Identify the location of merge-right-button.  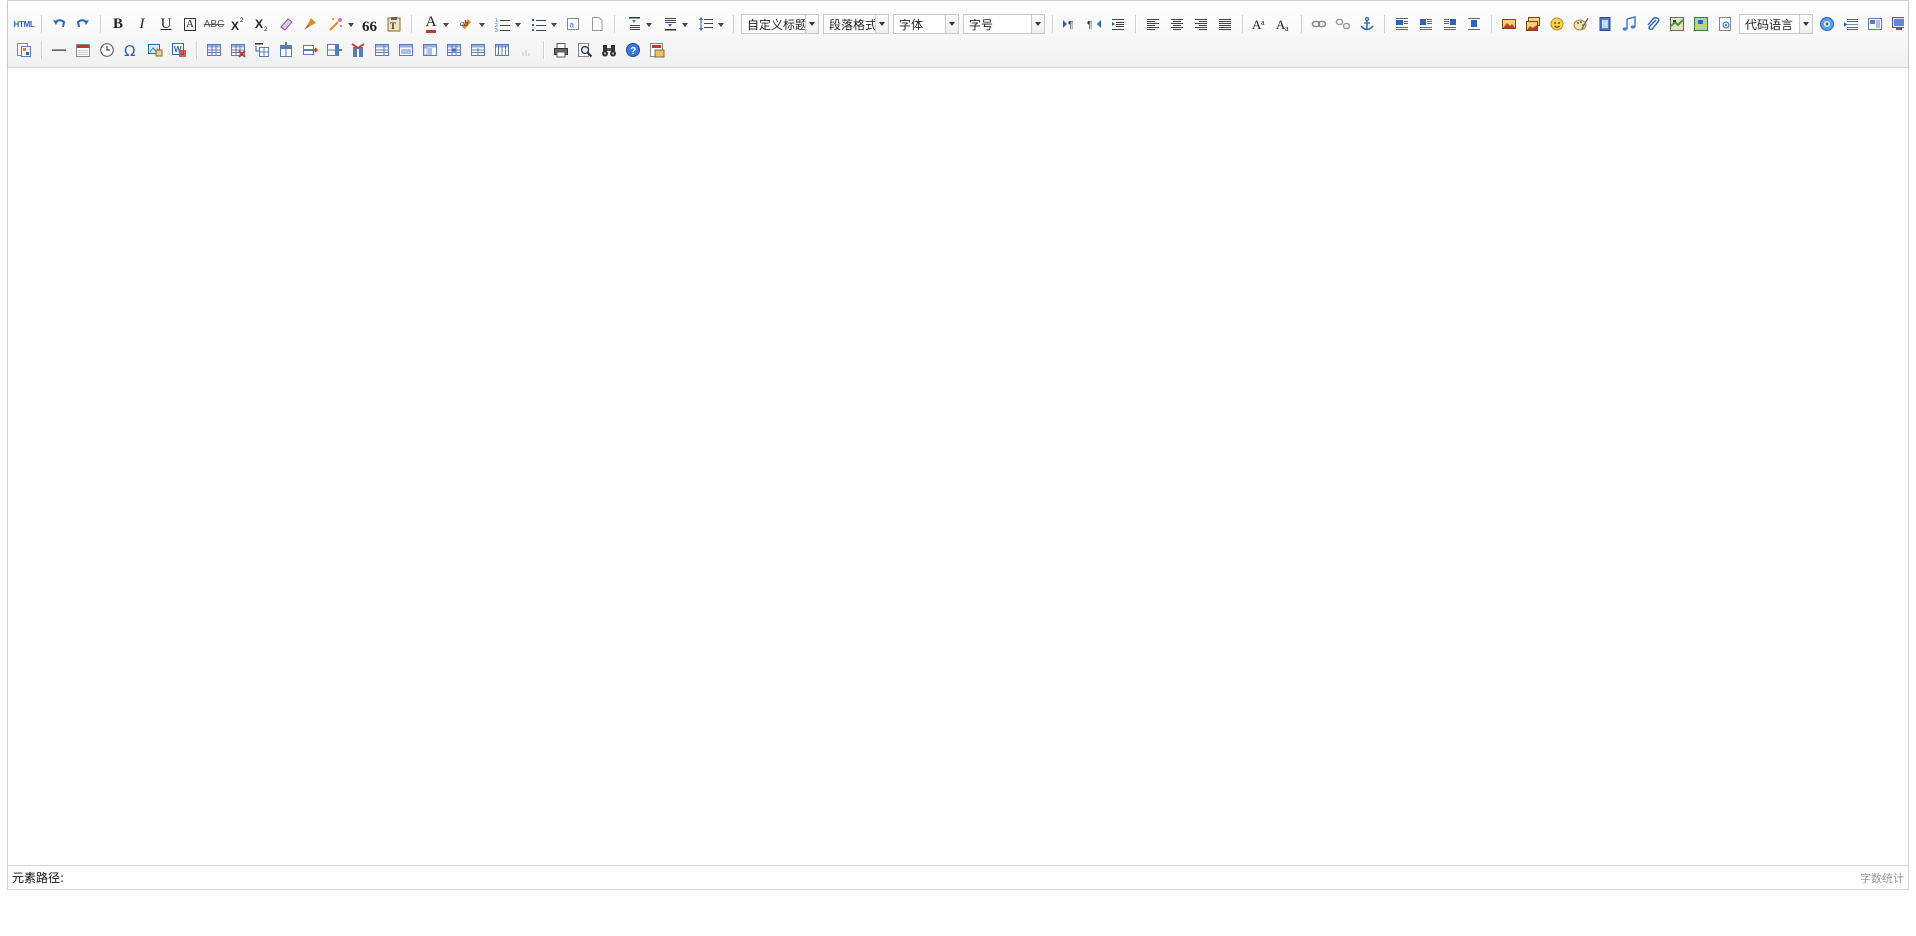
(406, 50).